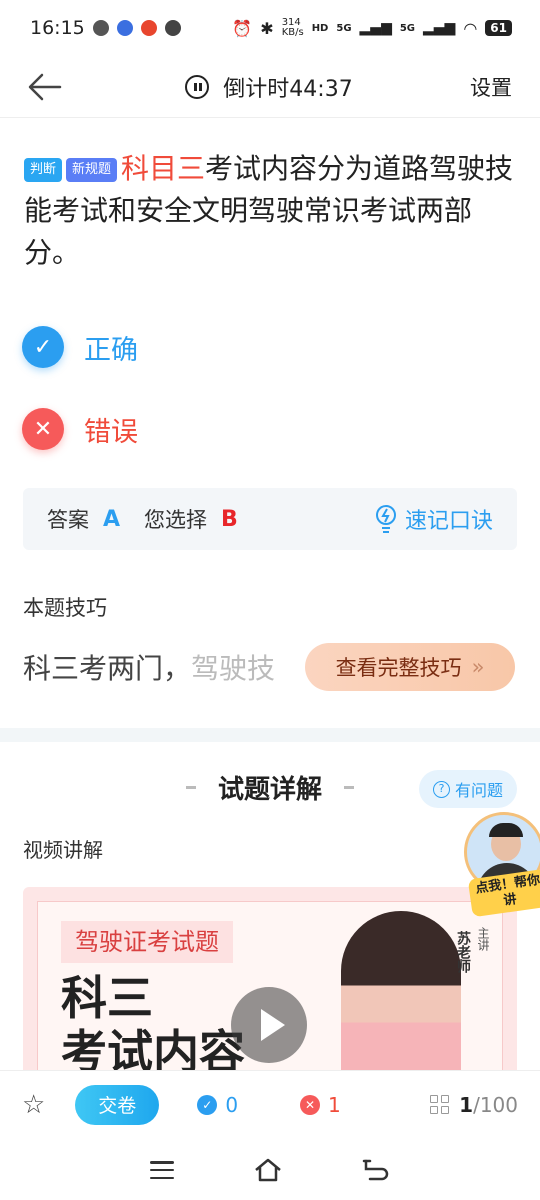  Describe the element at coordinates (270, 347) in the screenshot. I see `option-correct: ✓ 正确` at that location.